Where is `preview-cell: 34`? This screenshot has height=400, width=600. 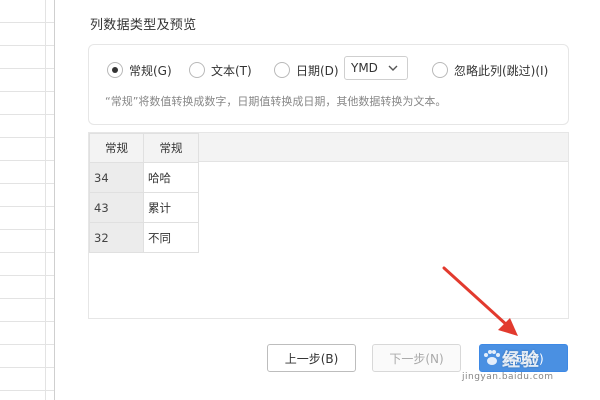
preview-cell: 34 is located at coordinates (116, 177).